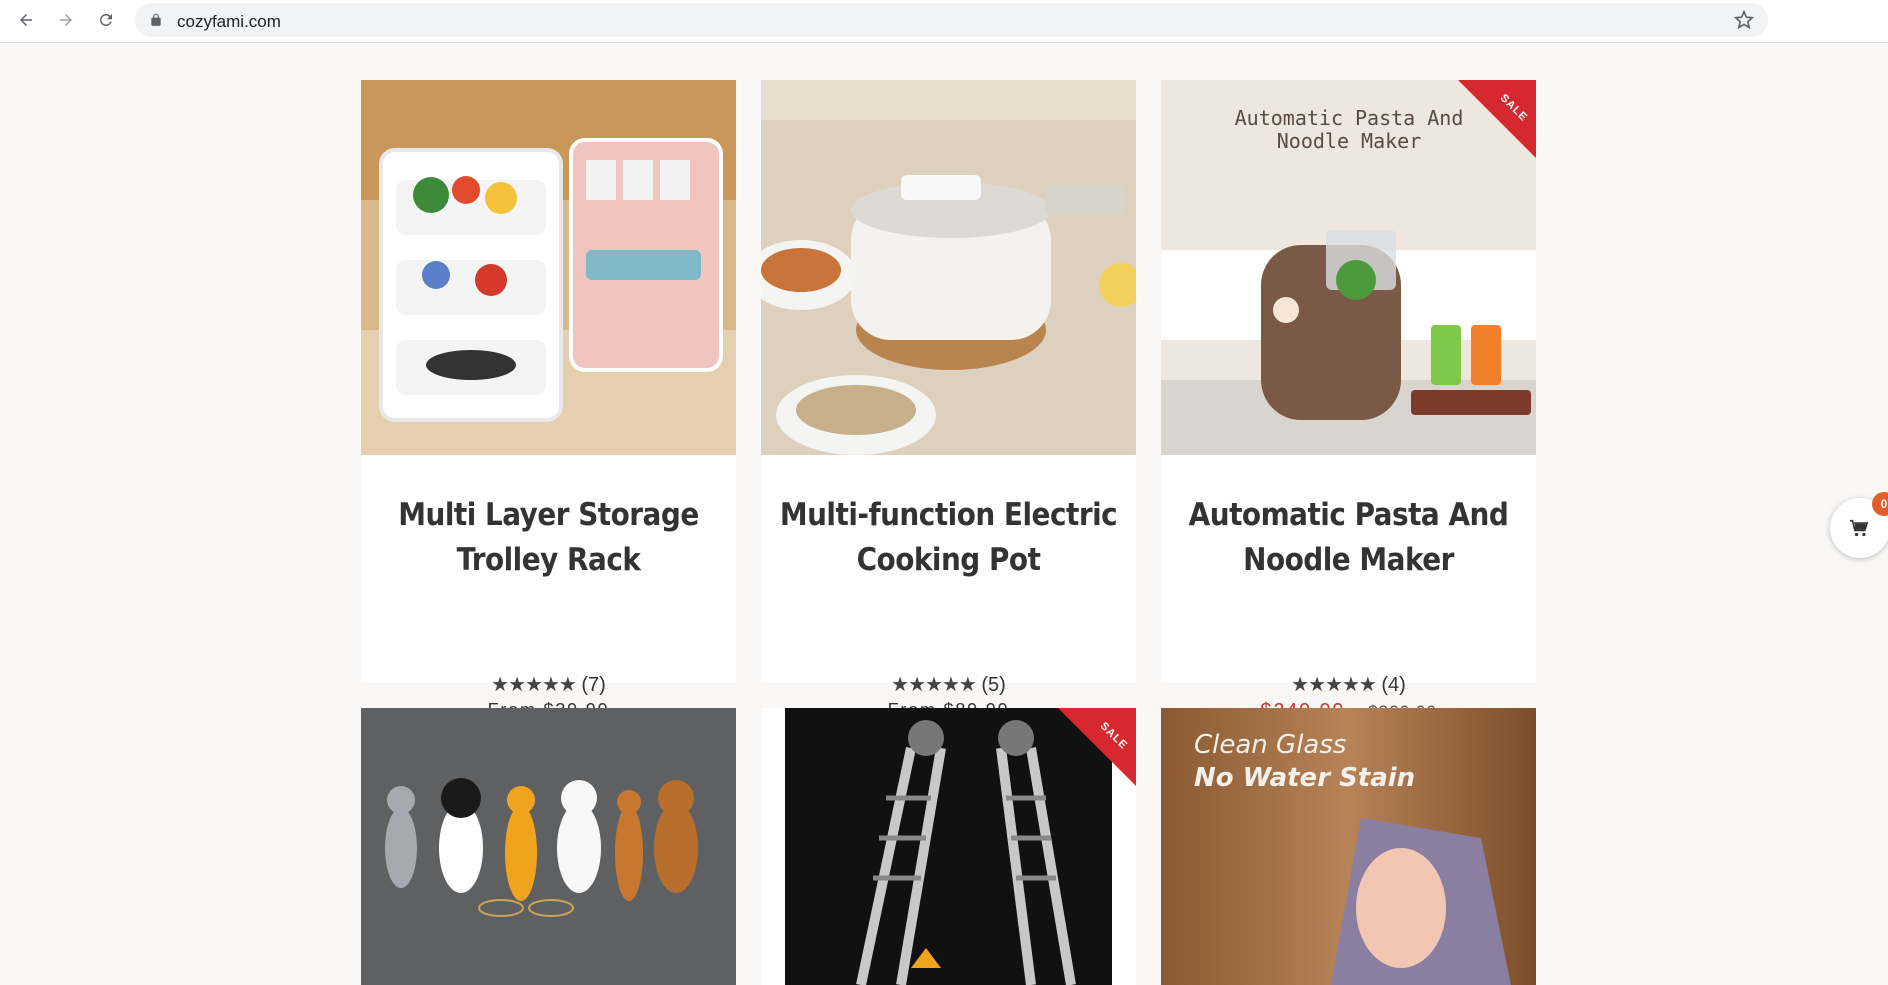 Image resolution: width=1888 pixels, height=985 pixels. I want to click on browser-toolbar: cozyfami.com, so click(944, 21).